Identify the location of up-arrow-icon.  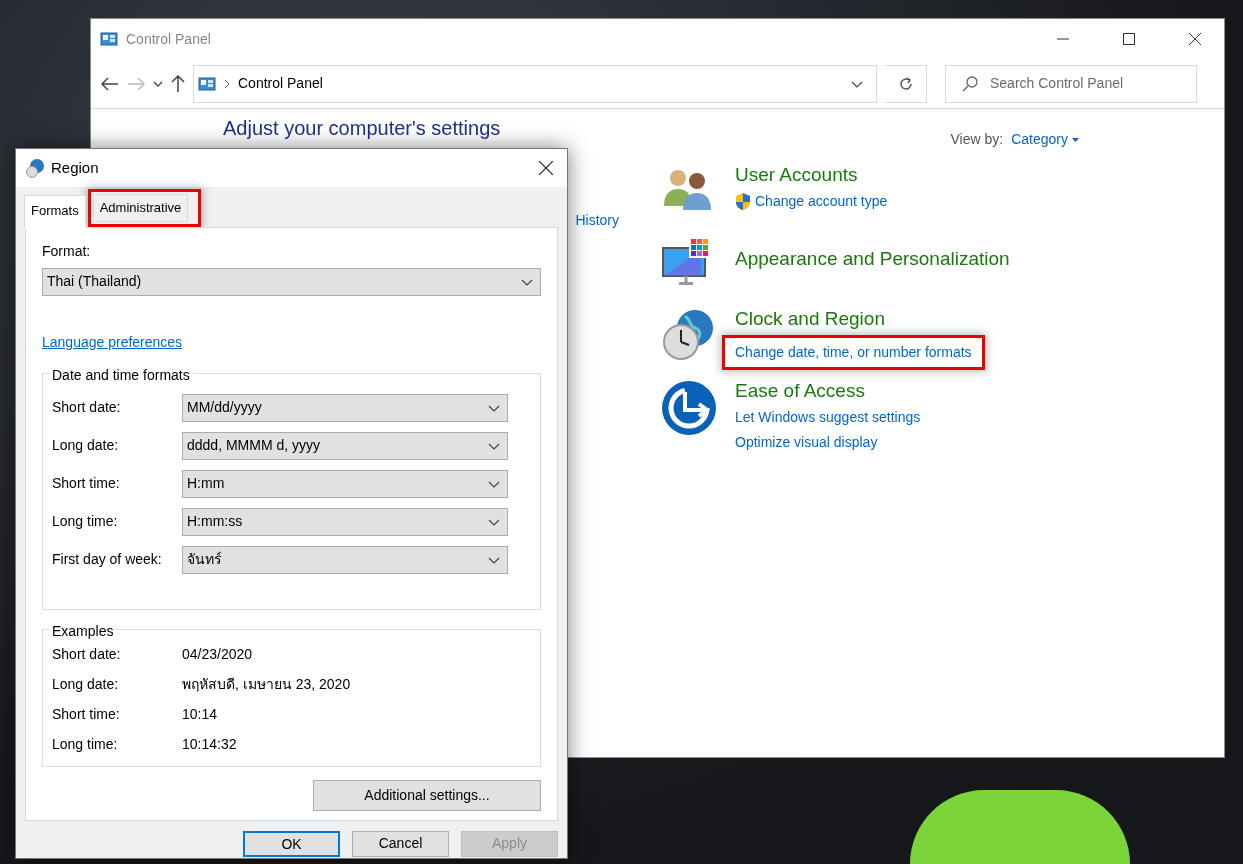
(178, 83).